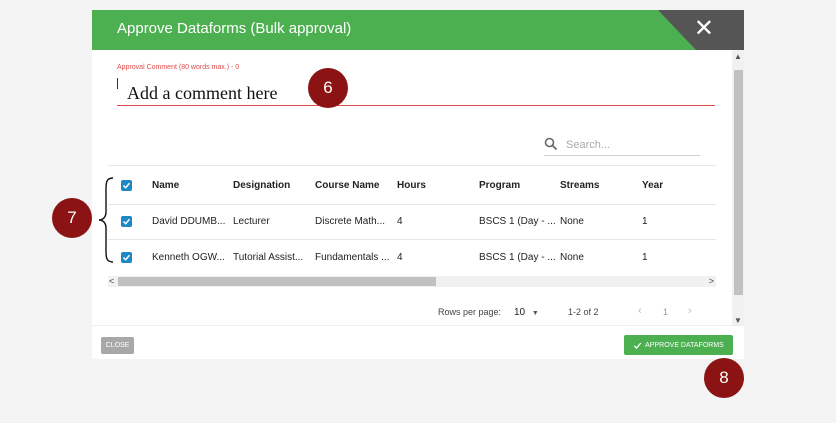  What do you see at coordinates (551, 144) in the screenshot?
I see `search-icon` at bounding box center [551, 144].